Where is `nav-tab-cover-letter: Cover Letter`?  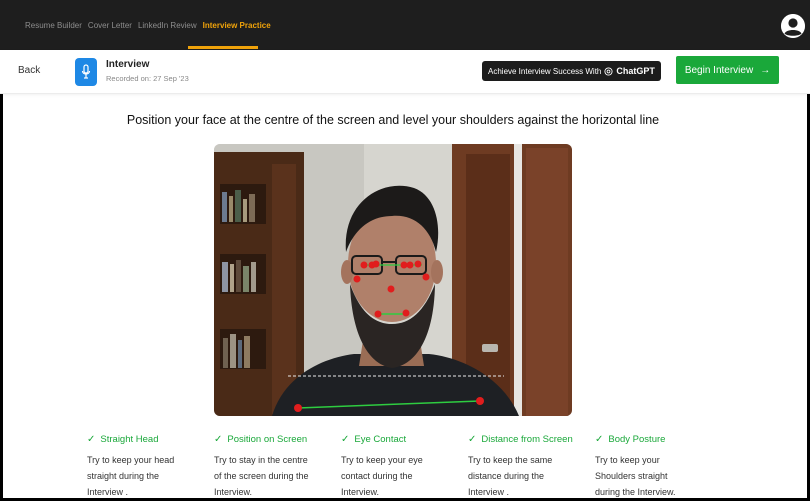
nav-tab-cover-letter: Cover Letter is located at coordinates (110, 25).